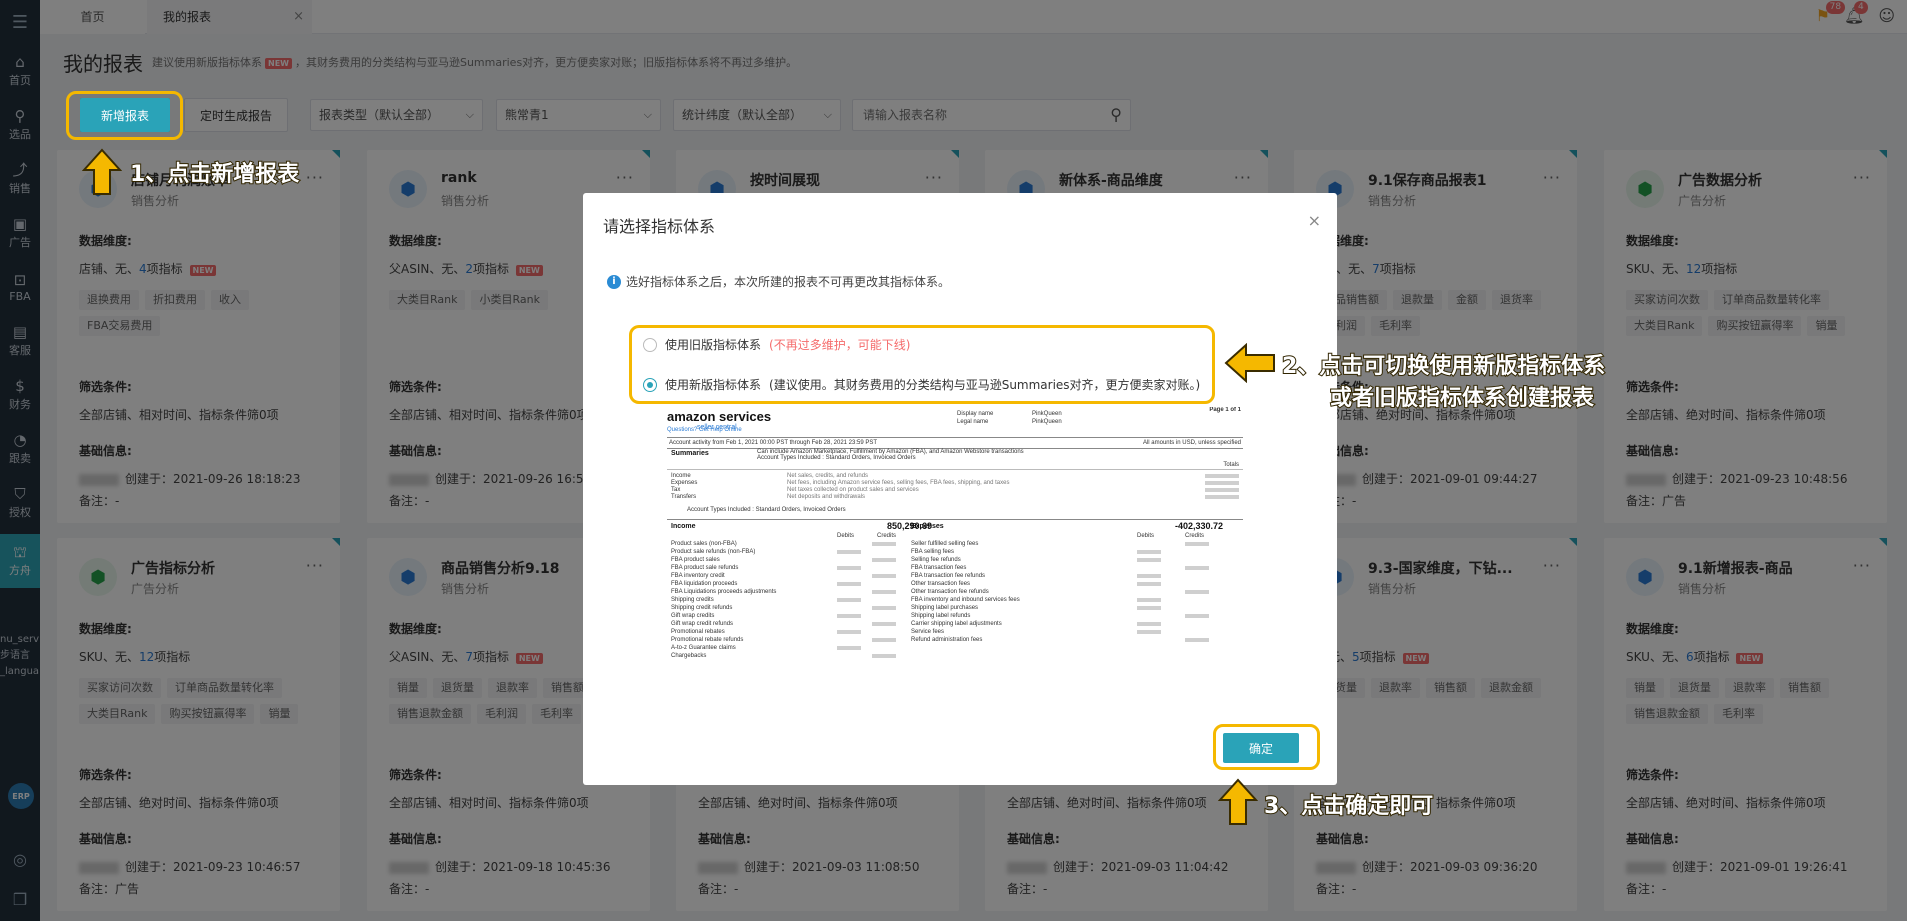 Image resolution: width=1907 pixels, height=921 pixels. What do you see at coordinates (928, 632) in the screenshot?
I see `expense-row-label: Service fees` at bounding box center [928, 632].